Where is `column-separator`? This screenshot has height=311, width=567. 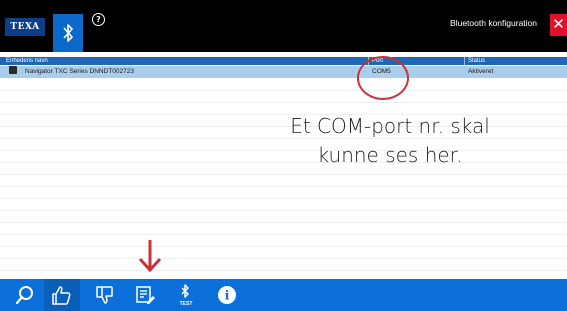 column-separator is located at coordinates (464, 61).